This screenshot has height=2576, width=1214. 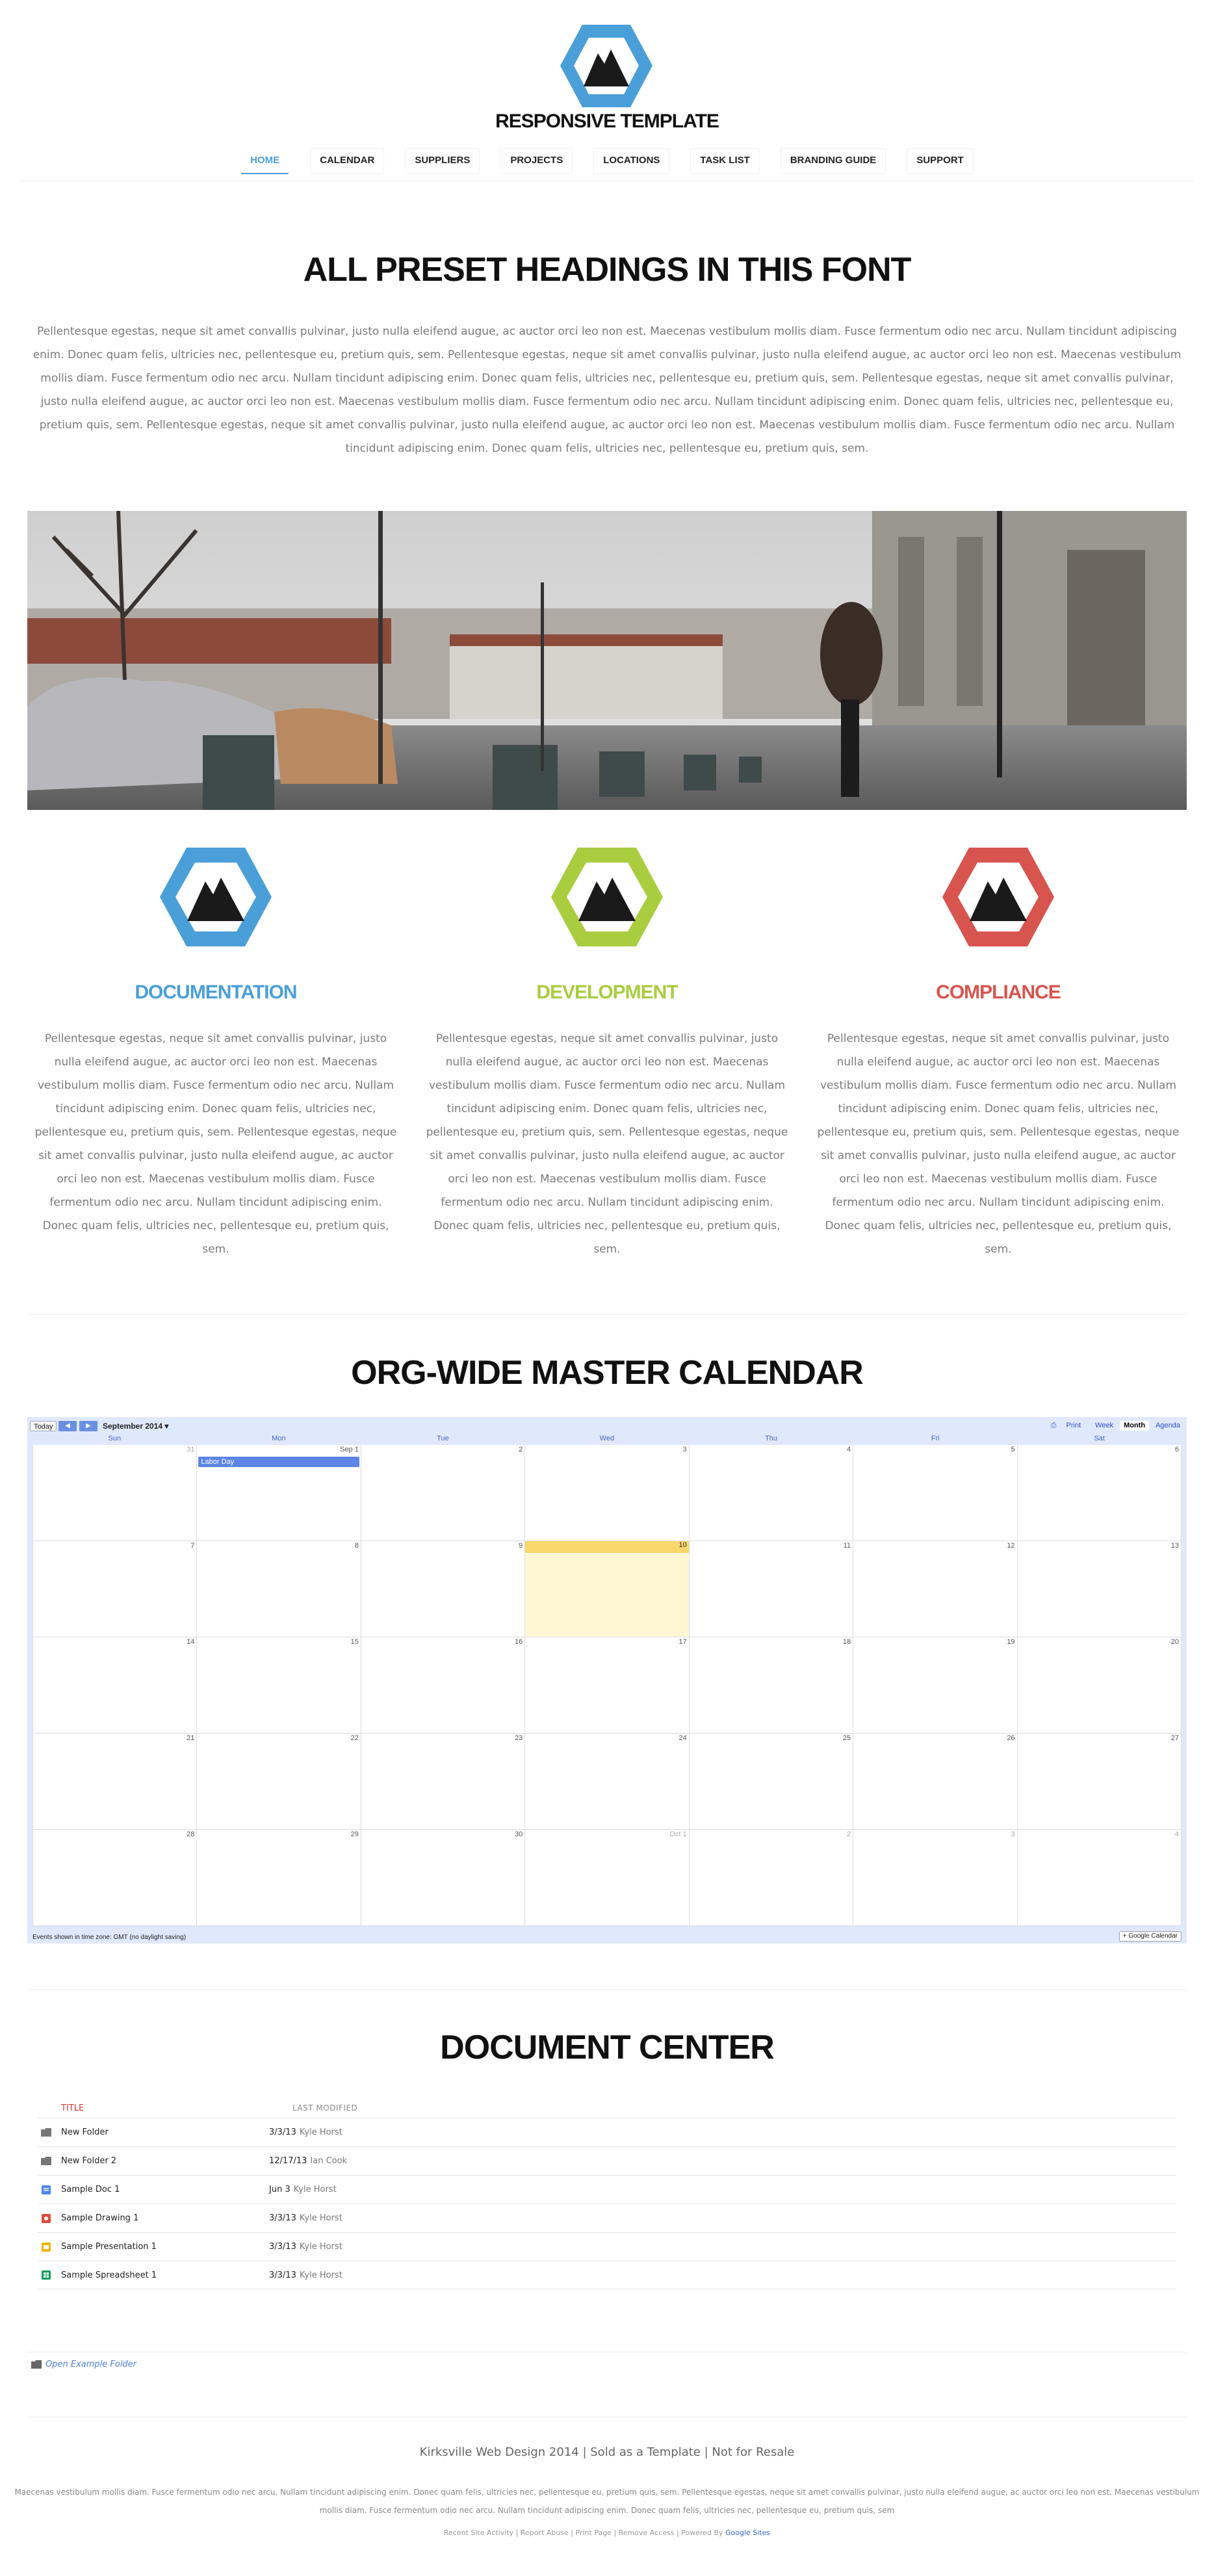 What do you see at coordinates (536, 161) in the screenshot?
I see `nav-projects: PROJECTS` at bounding box center [536, 161].